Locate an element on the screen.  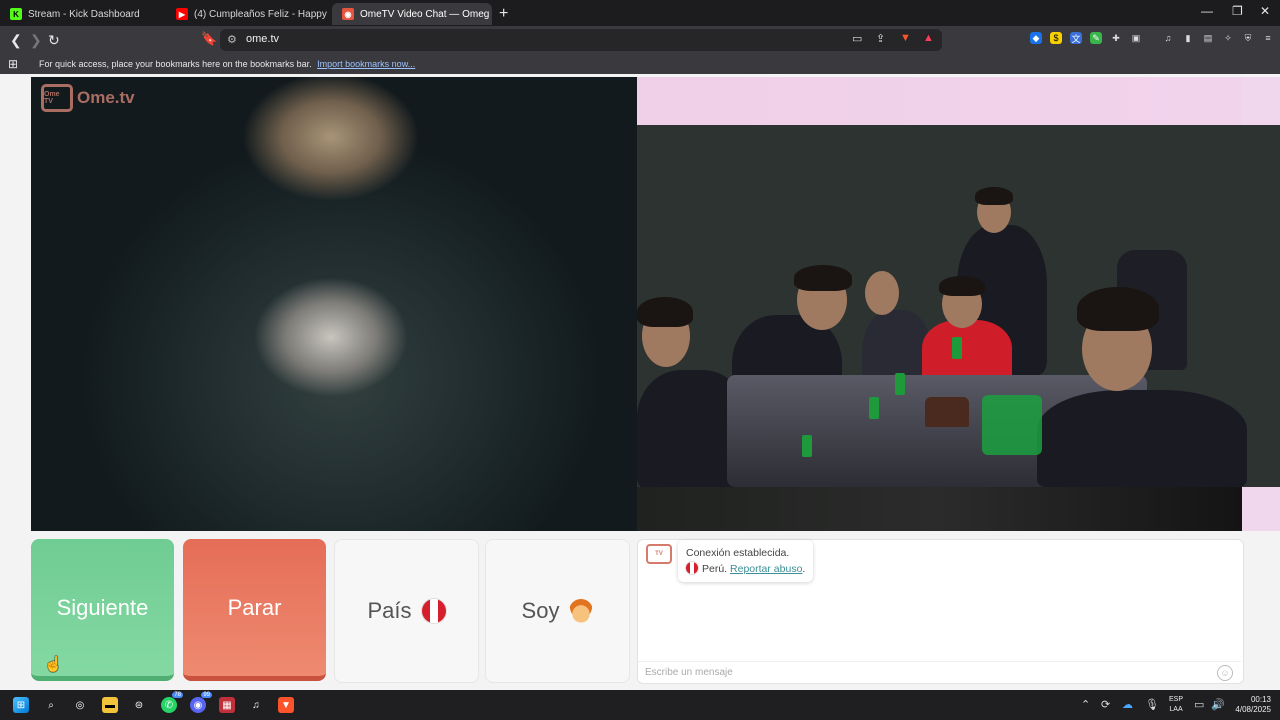
volume-icon: 🔊 is located at coordinates (1218, 704).